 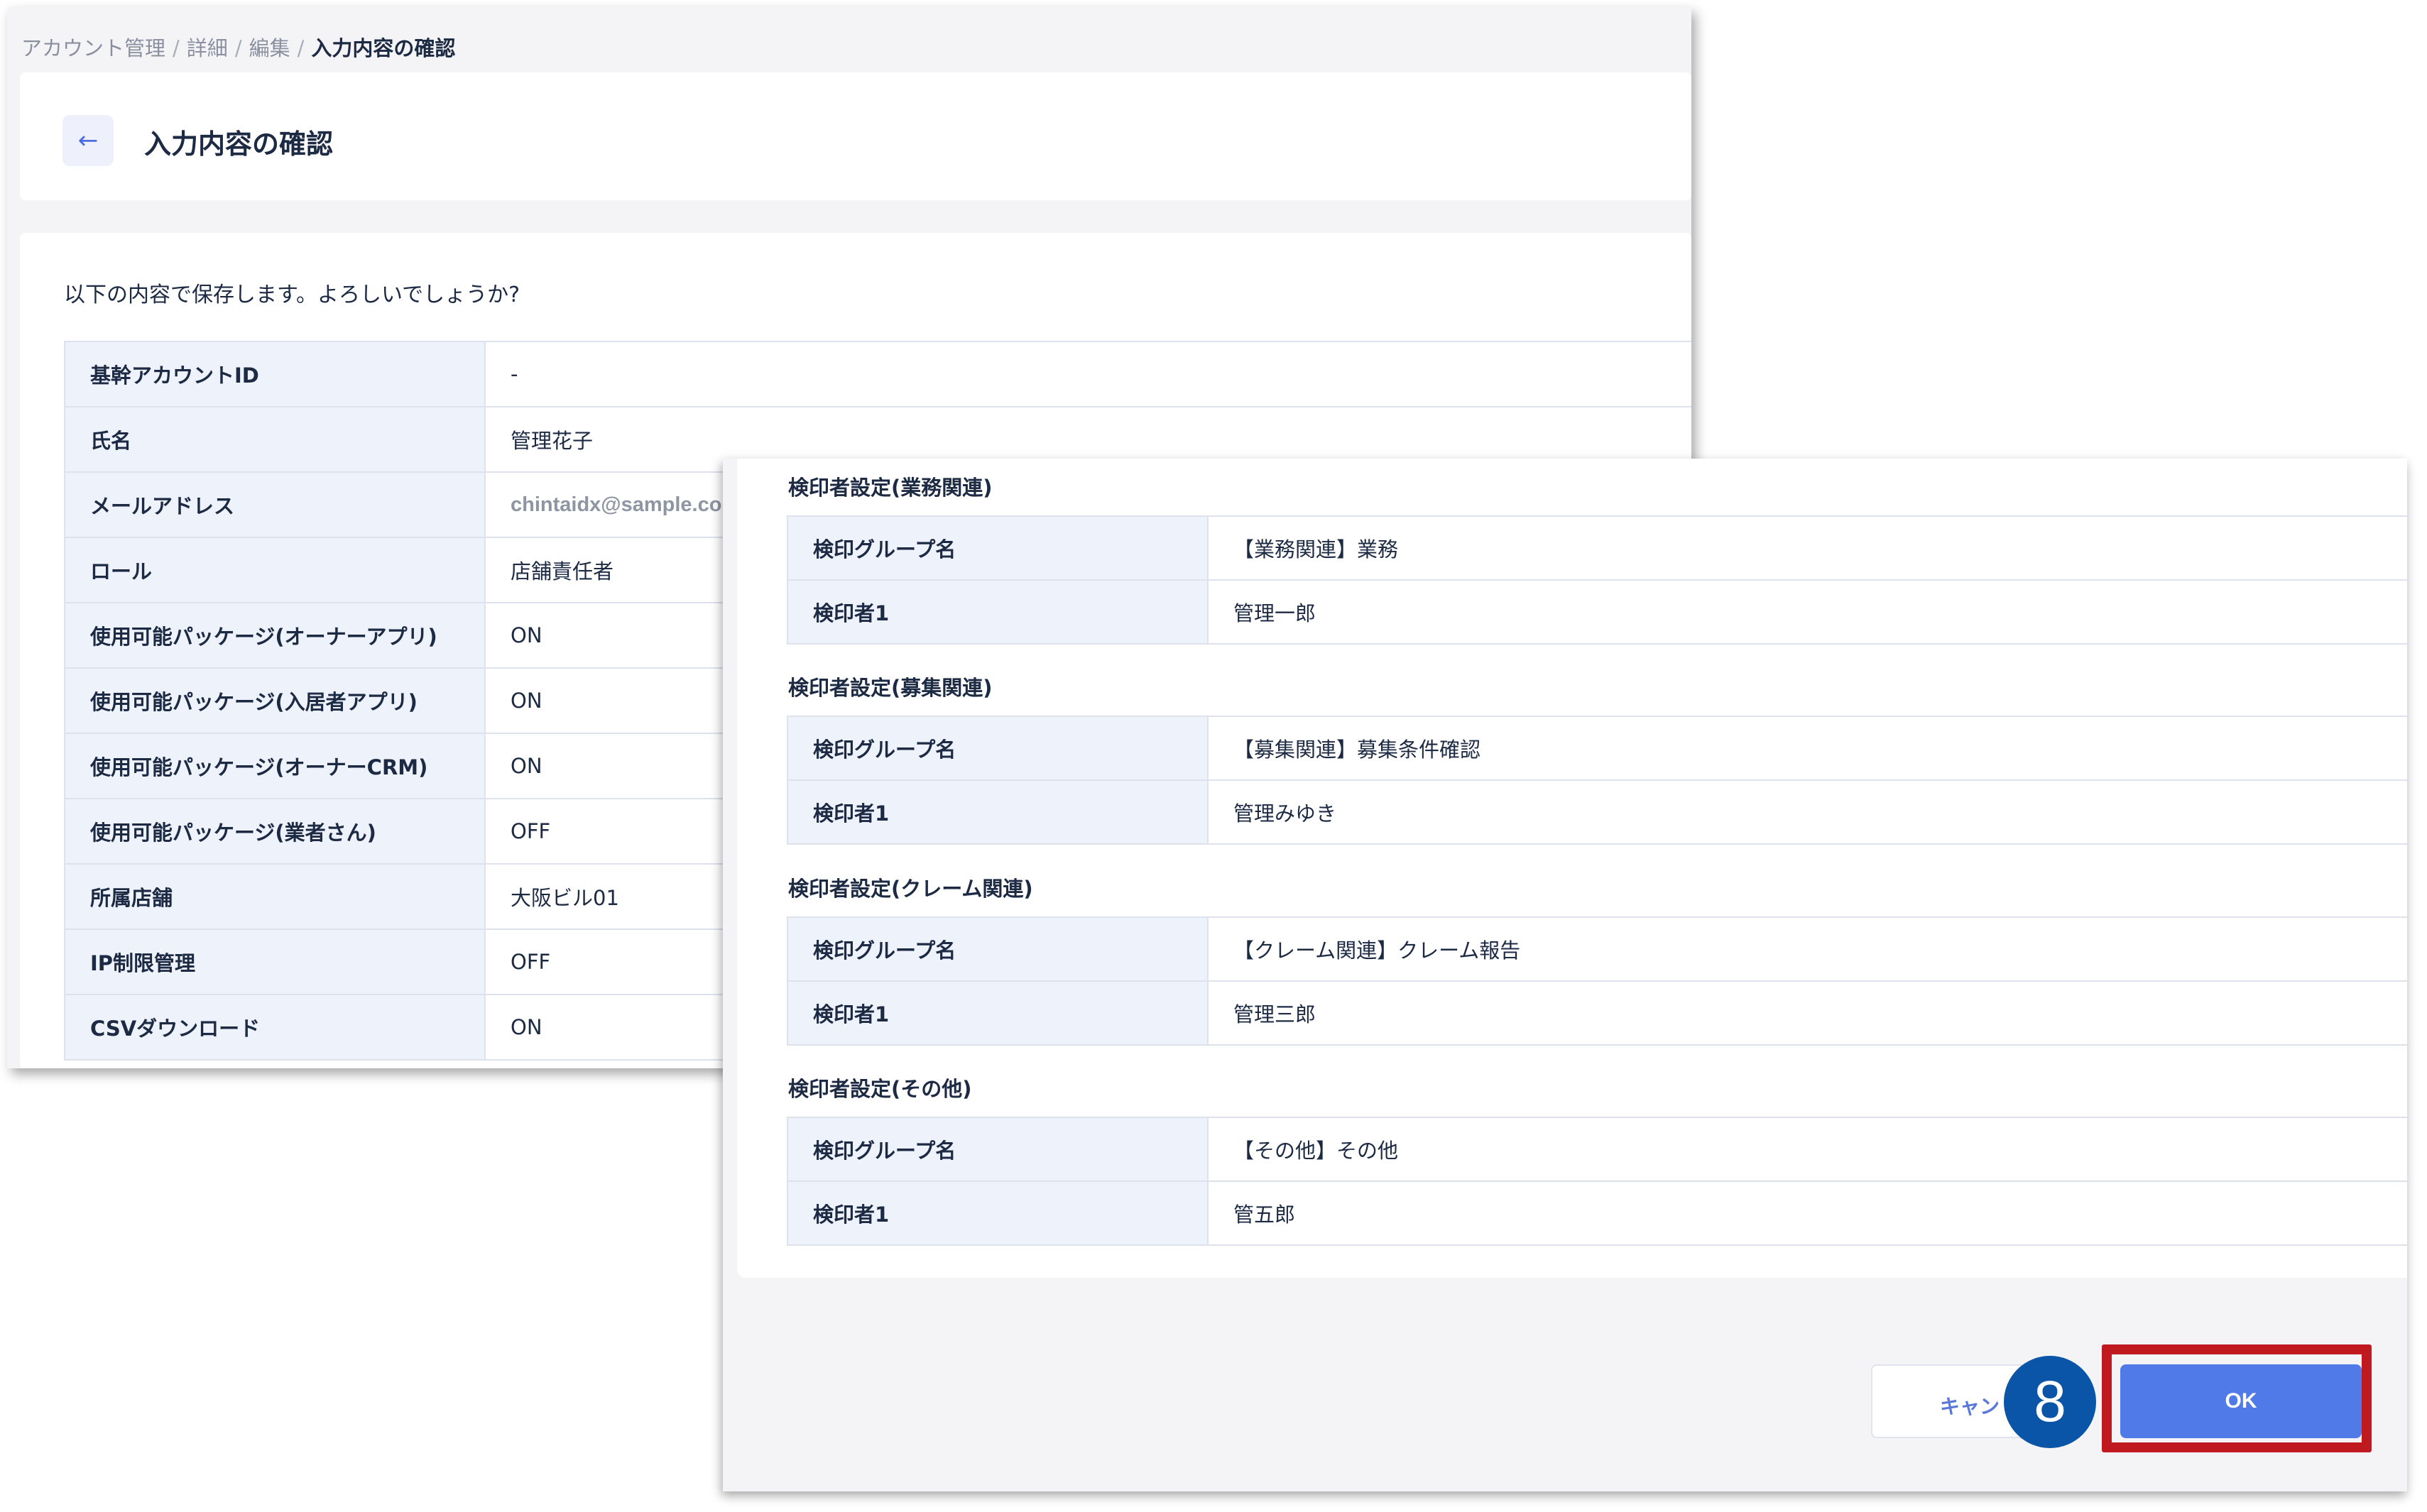 I want to click on breadcrumb-item-account-management: アカウント管理, so click(x=93, y=48).